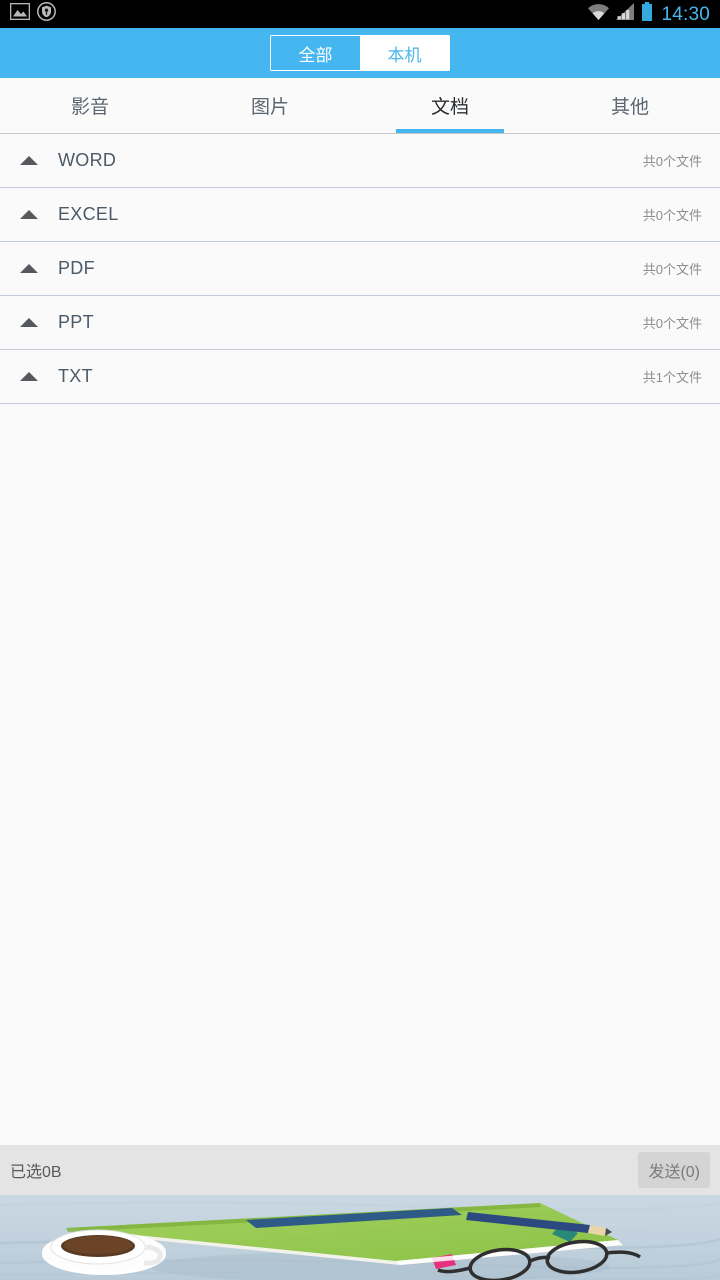 The width and height of the screenshot is (720, 1280). I want to click on tab-other: 其他, so click(630, 105).